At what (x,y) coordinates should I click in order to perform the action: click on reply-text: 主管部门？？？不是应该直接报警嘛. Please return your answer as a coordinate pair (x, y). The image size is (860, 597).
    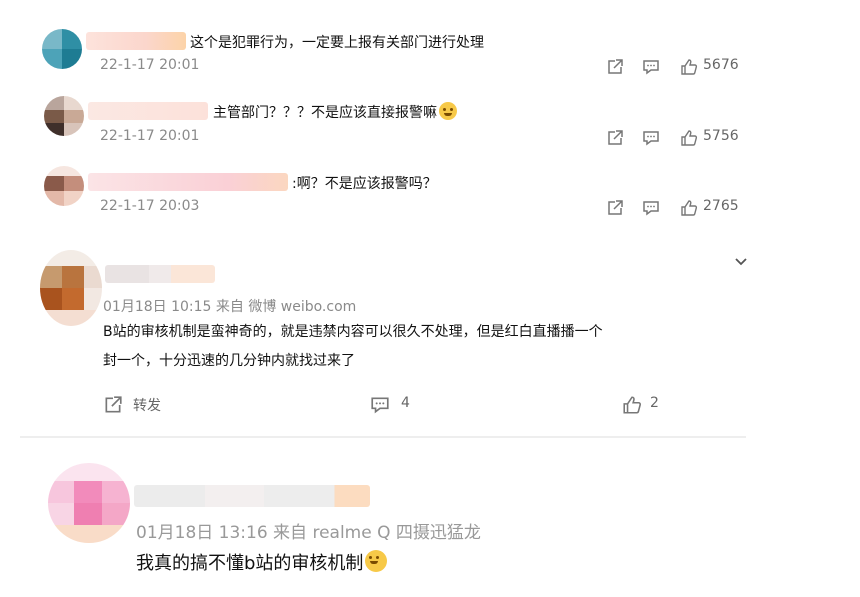
    Looking at the image, I should click on (335, 112).